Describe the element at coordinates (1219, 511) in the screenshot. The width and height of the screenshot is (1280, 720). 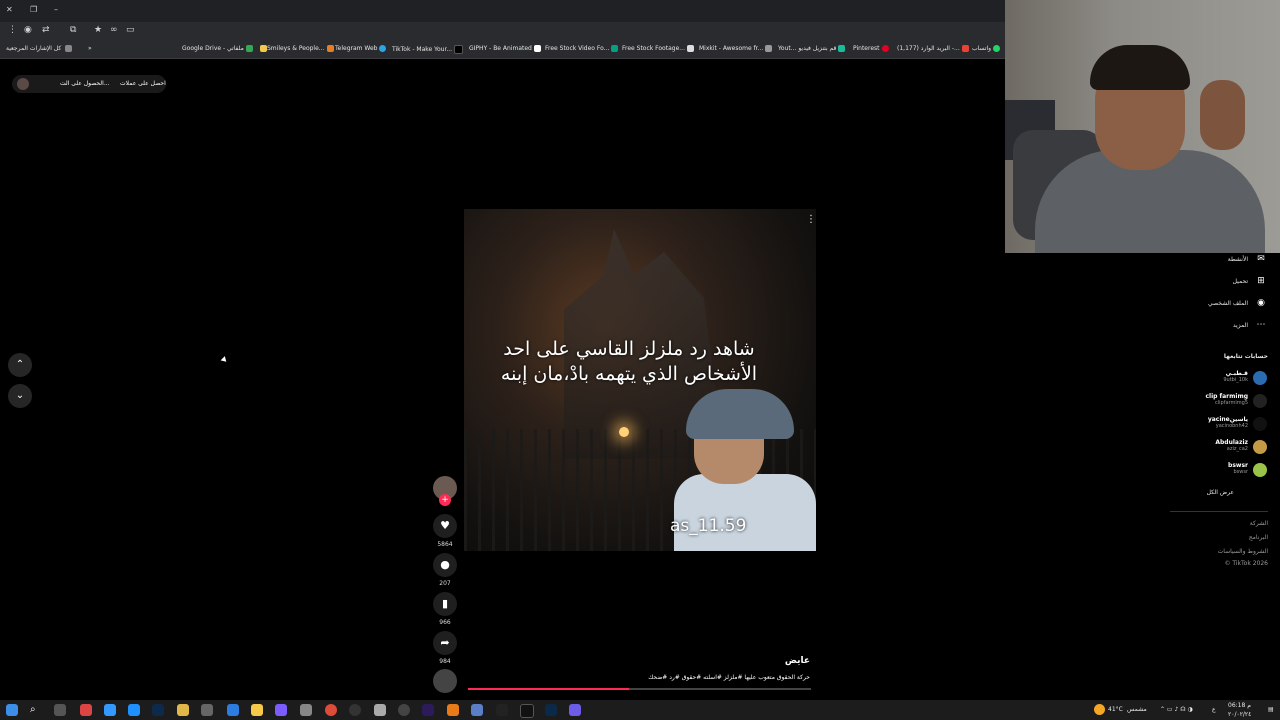
I see `divider` at that location.